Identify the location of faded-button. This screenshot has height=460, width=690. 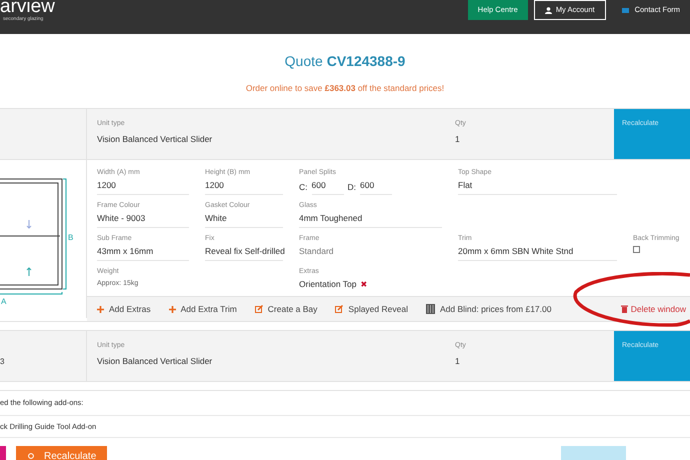
(593, 453).